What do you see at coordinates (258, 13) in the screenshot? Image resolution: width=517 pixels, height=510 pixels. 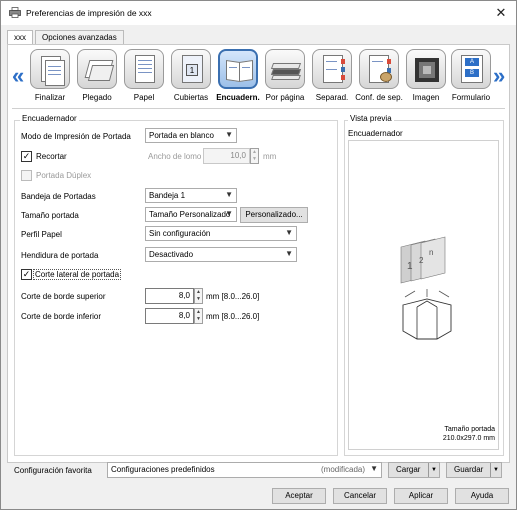 I see `title-bar: Preferencias de impresión de xxx ✕` at bounding box center [258, 13].